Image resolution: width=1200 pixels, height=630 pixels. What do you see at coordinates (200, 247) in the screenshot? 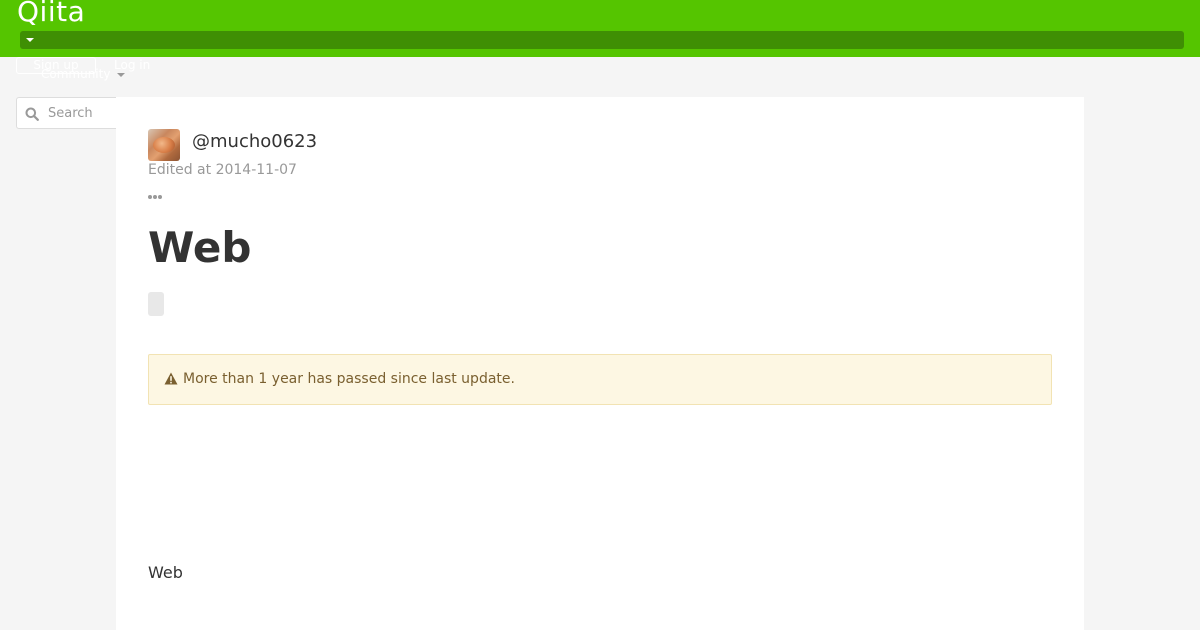
I see `article-title: Web` at bounding box center [200, 247].